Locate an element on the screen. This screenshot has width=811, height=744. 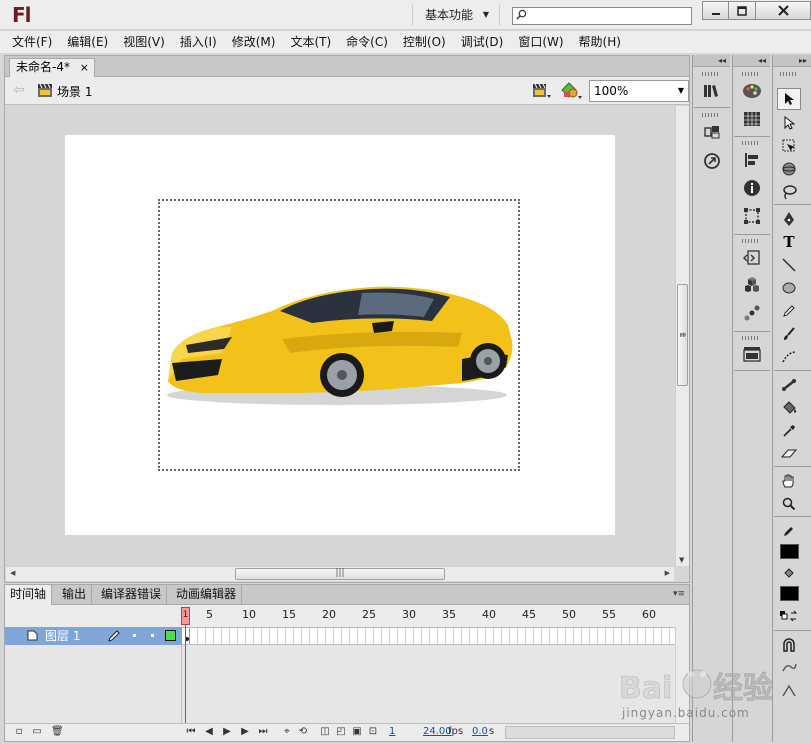
color-panel-button is located at coordinates (752, 91).